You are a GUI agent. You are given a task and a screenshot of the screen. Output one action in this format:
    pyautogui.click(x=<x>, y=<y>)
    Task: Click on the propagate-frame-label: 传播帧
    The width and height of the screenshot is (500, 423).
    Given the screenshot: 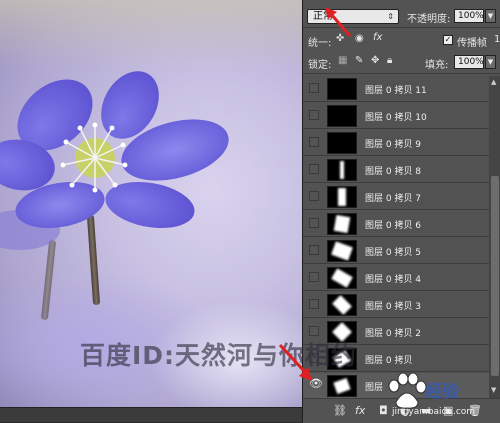 What is the action you would take?
    pyautogui.click(x=472, y=43)
    